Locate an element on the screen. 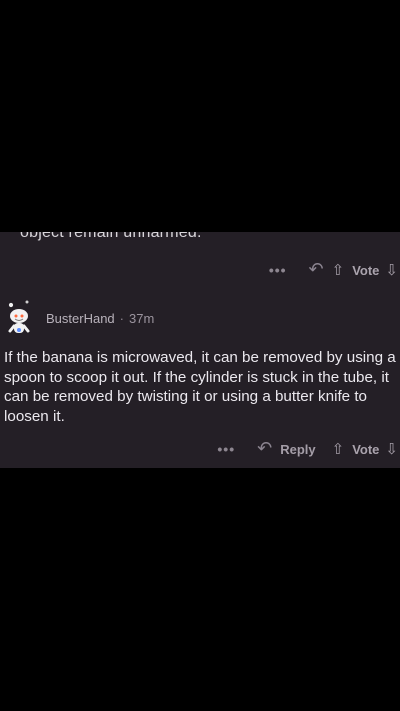 This screenshot has height=711, width=400. previous-comment-cut-text: object remain unharmed. is located at coordinates (111, 236).